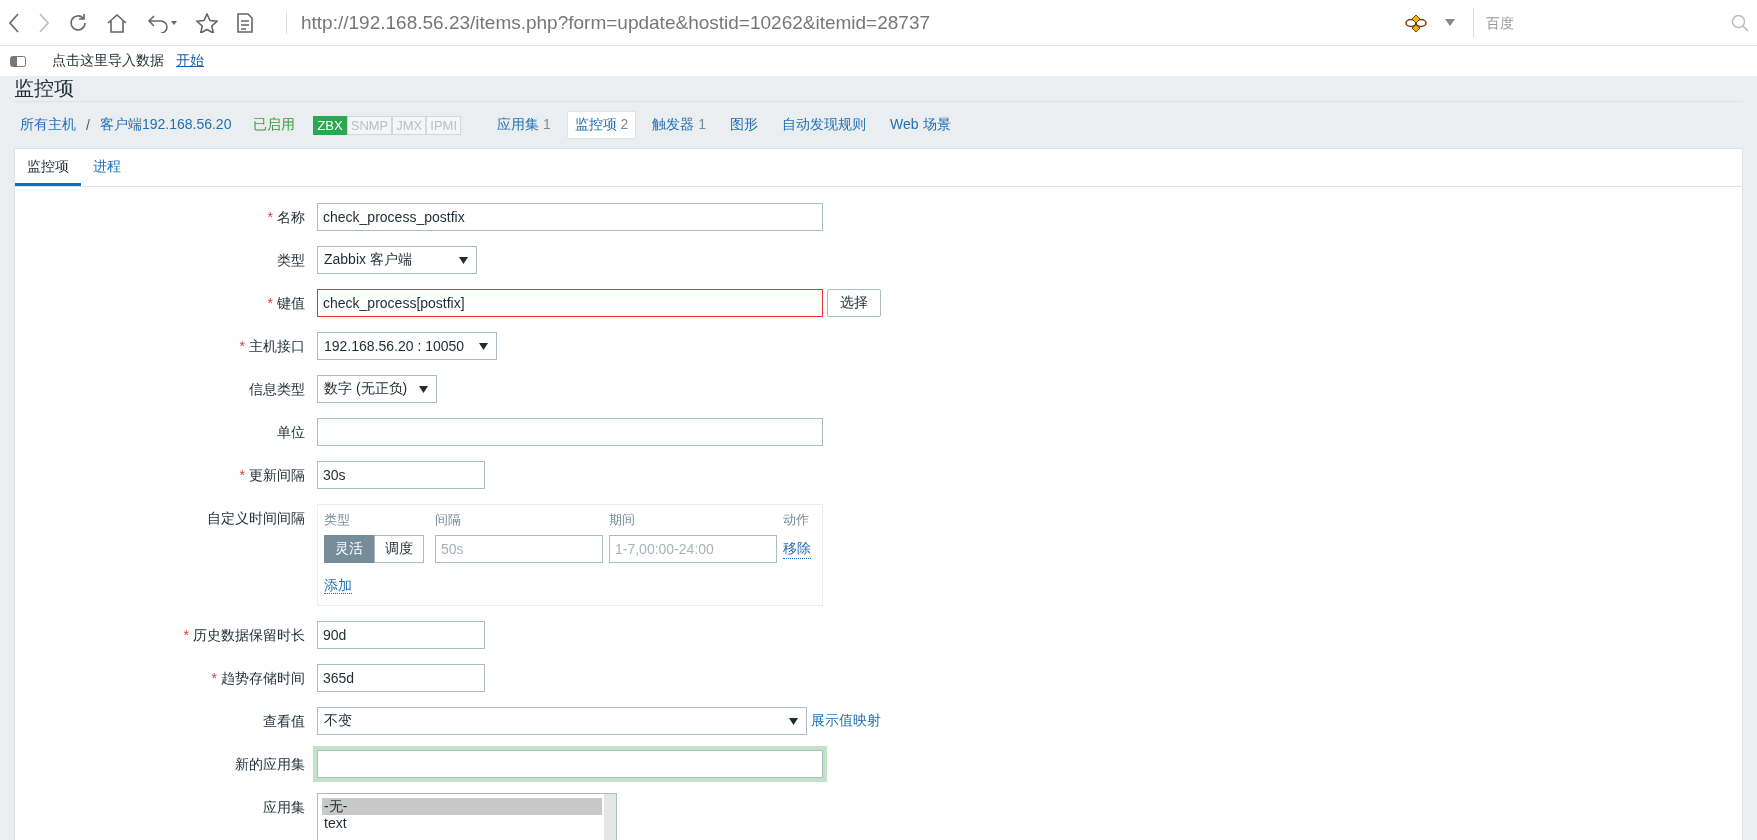 Image resolution: width=1757 pixels, height=840 pixels. What do you see at coordinates (570, 432) in the screenshot?
I see `text-field` at bounding box center [570, 432].